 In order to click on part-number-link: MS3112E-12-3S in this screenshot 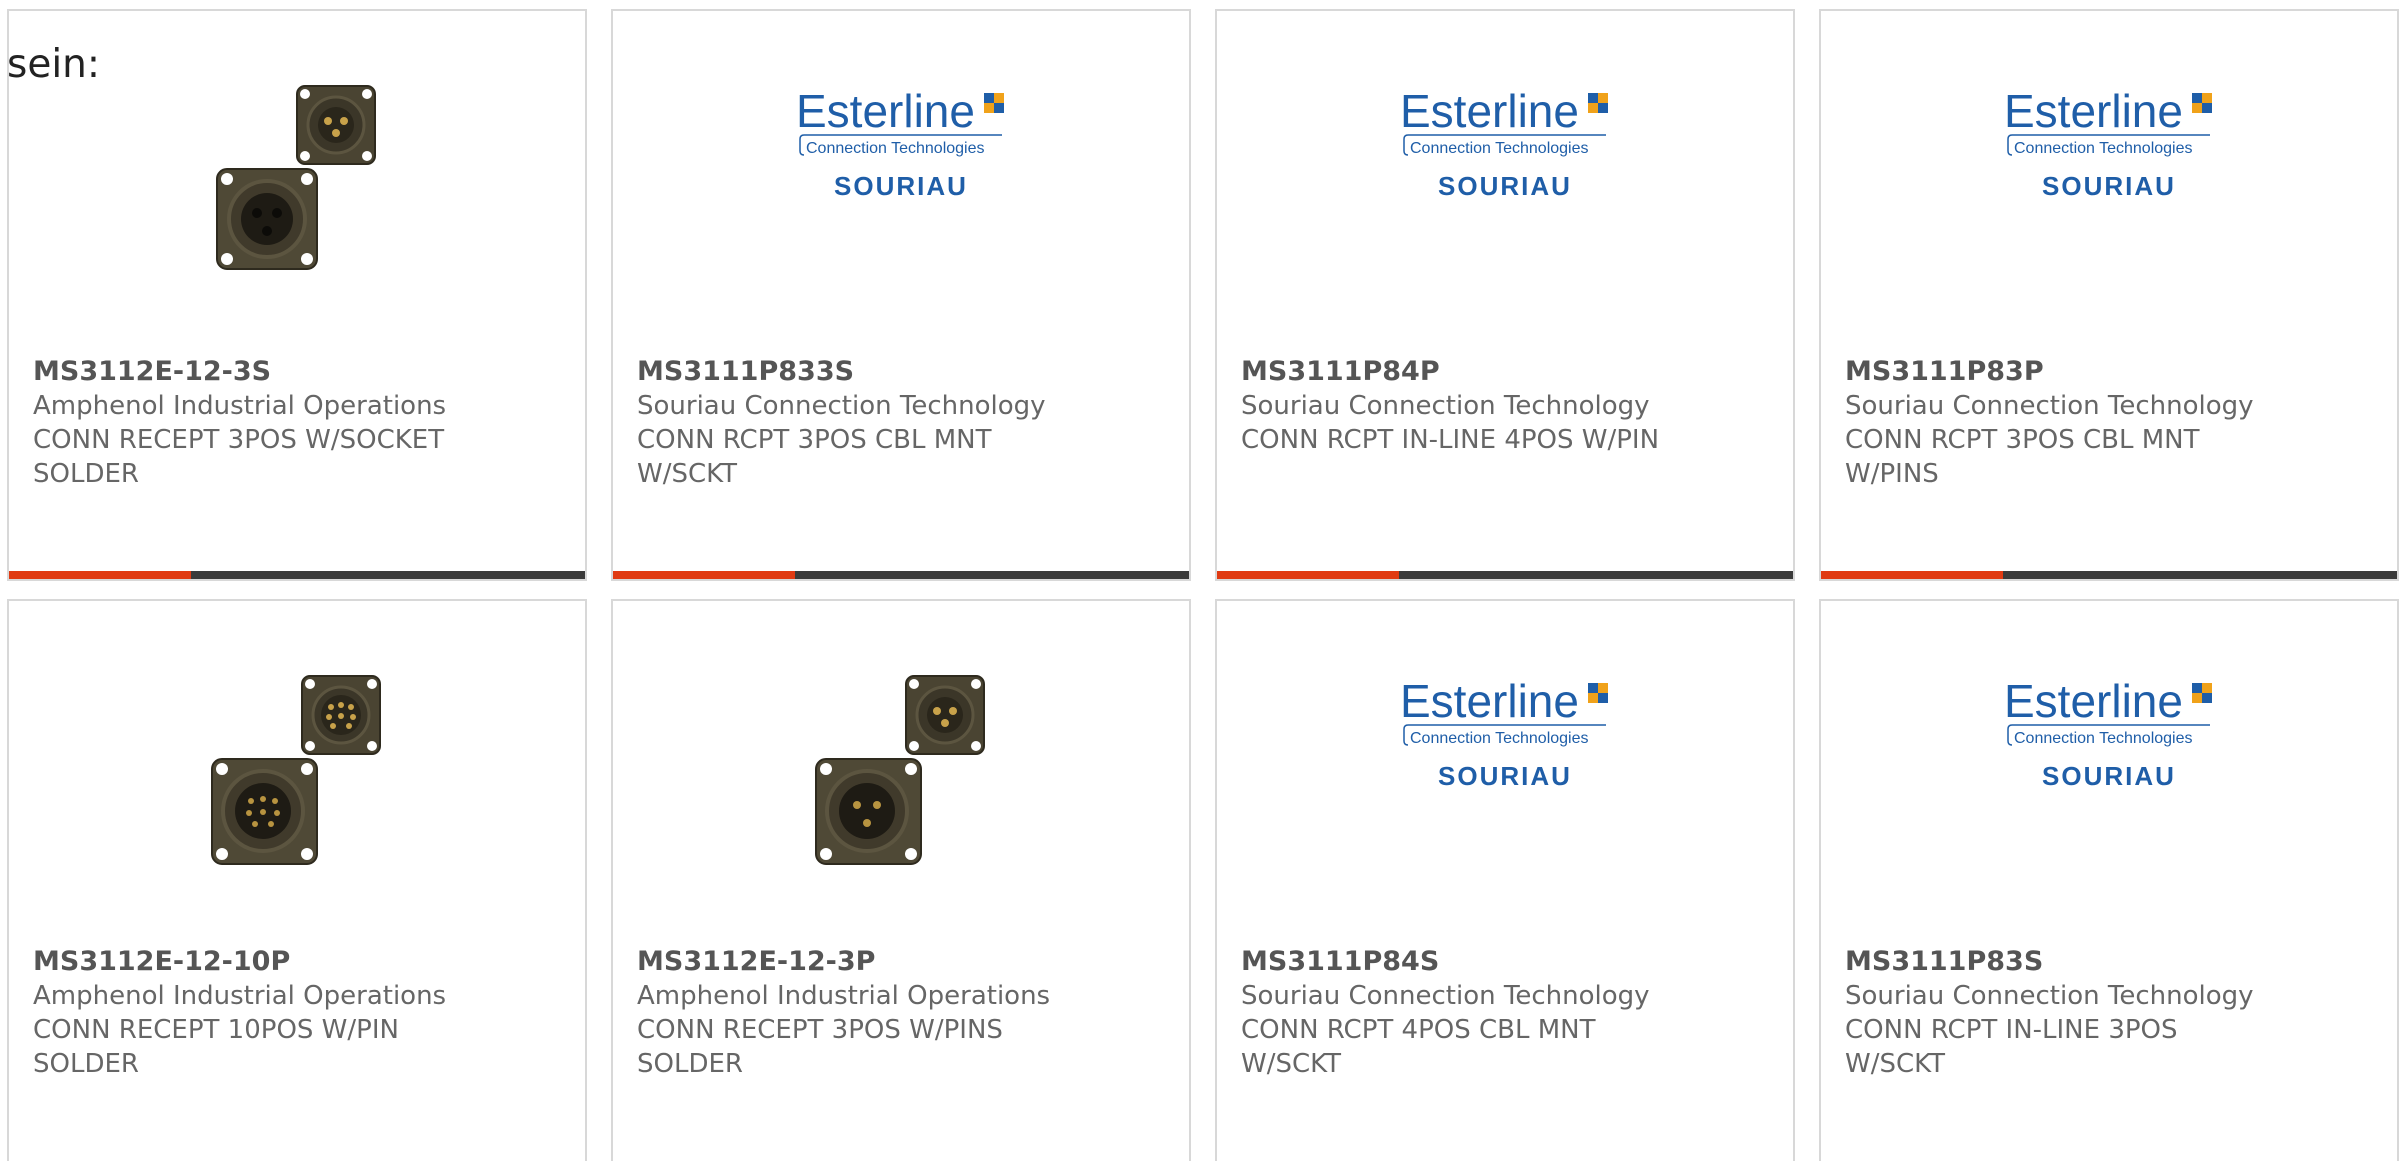, I will do `click(299, 372)`.